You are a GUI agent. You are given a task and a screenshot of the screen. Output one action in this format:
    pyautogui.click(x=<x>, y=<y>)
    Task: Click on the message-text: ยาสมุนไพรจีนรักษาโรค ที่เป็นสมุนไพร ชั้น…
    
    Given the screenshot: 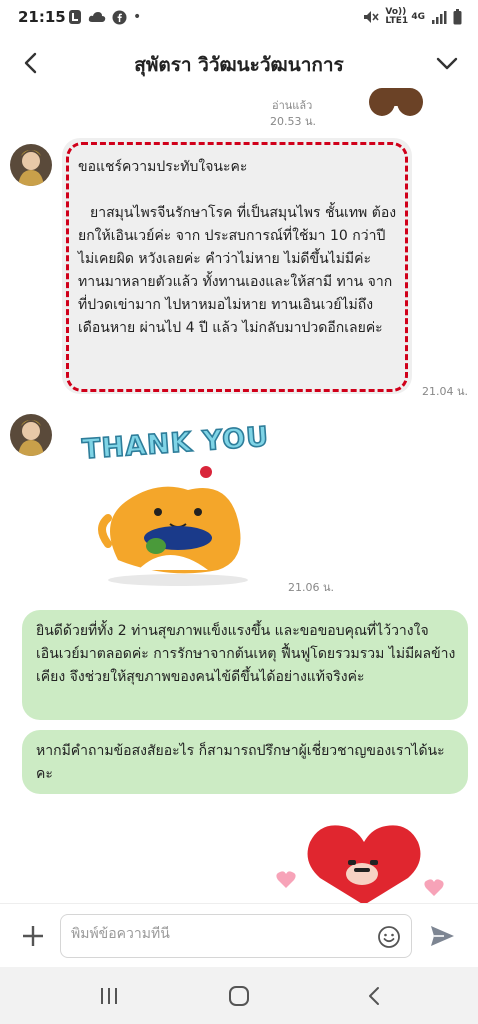 What is the action you would take?
    pyautogui.click(x=237, y=270)
    